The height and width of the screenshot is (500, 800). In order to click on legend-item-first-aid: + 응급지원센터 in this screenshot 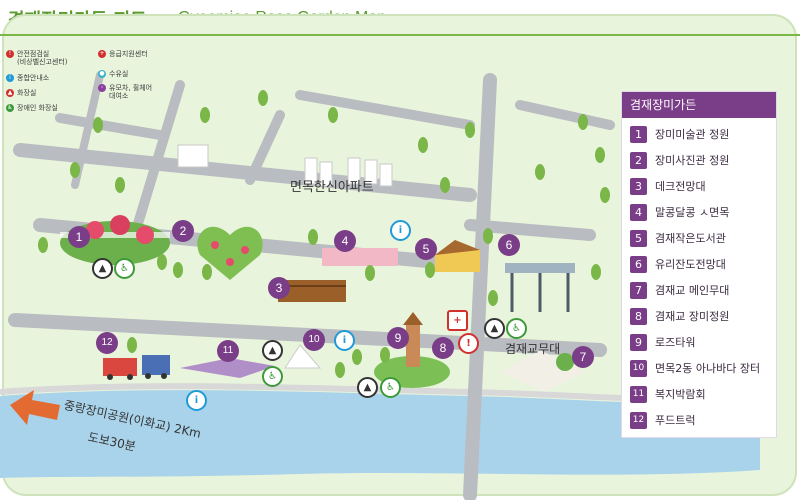, I will do `click(123, 54)`.